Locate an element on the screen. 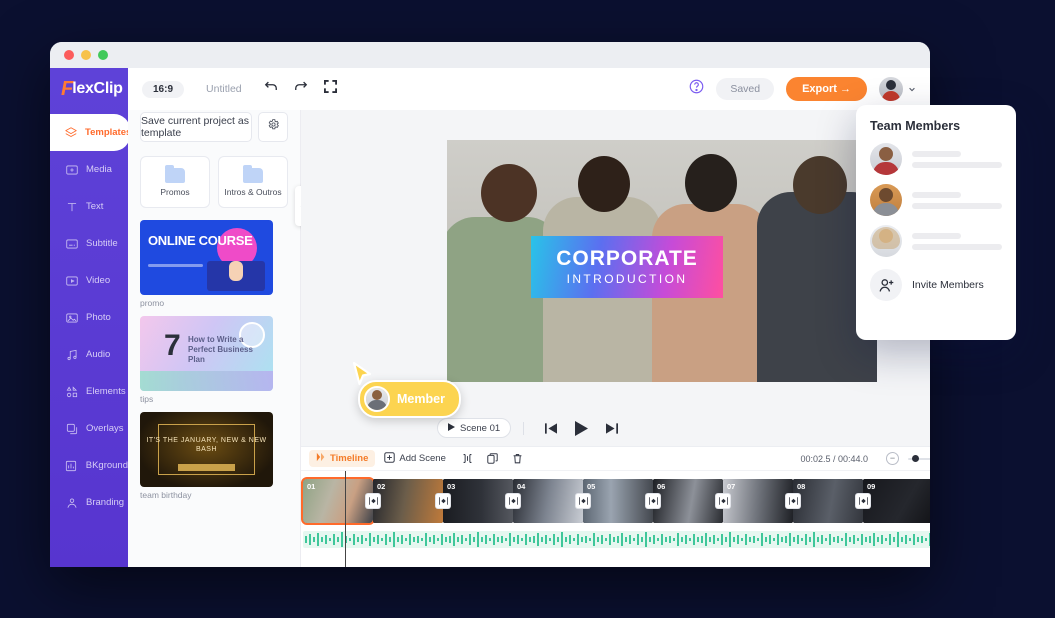 This screenshot has width=1055, height=618. account-menu is located at coordinates (897, 89).